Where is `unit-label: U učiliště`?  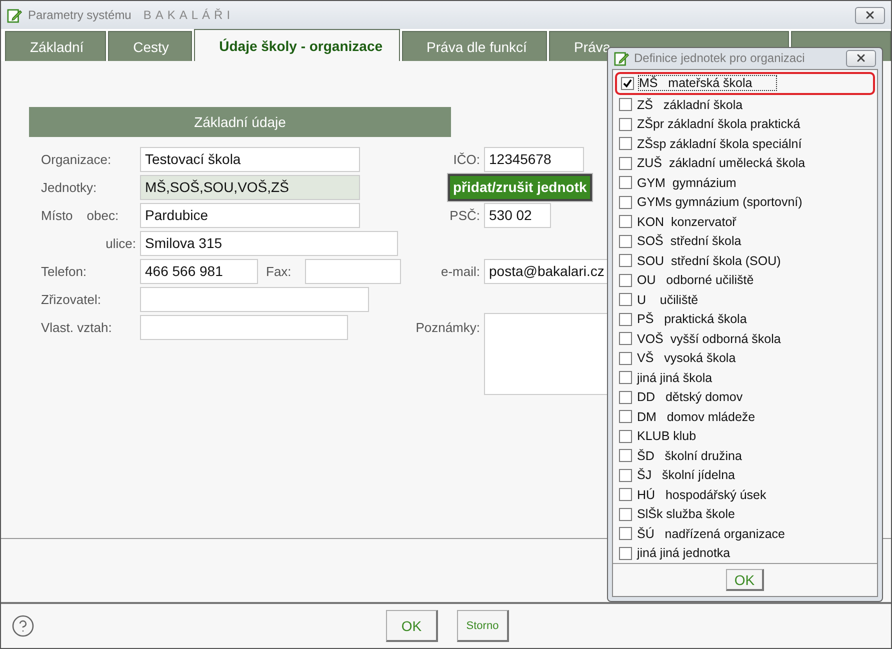
unit-label: U učiliště is located at coordinates (667, 299).